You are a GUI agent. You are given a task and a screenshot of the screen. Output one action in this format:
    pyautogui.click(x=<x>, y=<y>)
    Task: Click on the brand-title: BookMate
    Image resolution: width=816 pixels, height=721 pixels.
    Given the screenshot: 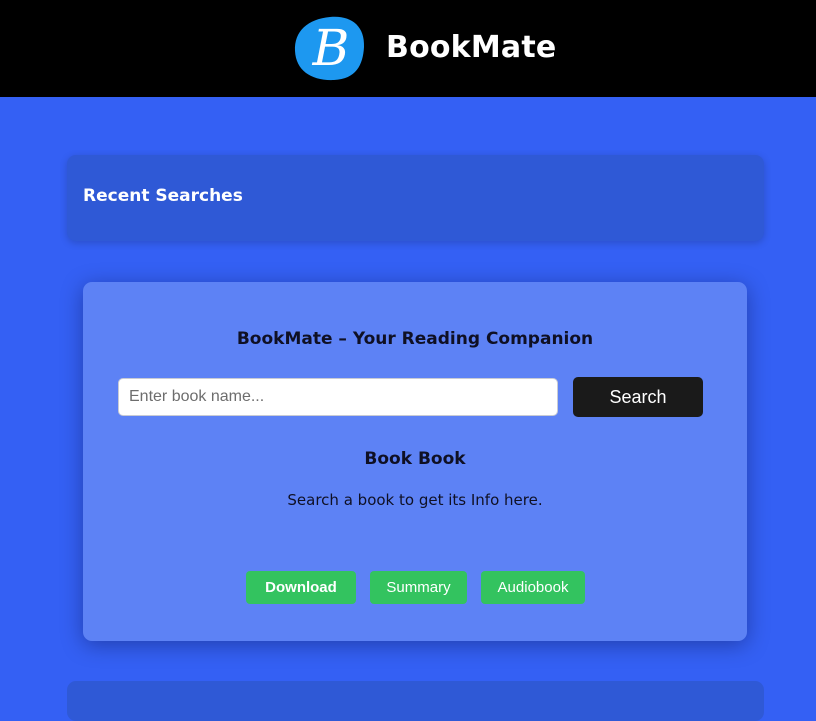 What is the action you would take?
    pyautogui.click(x=471, y=47)
    